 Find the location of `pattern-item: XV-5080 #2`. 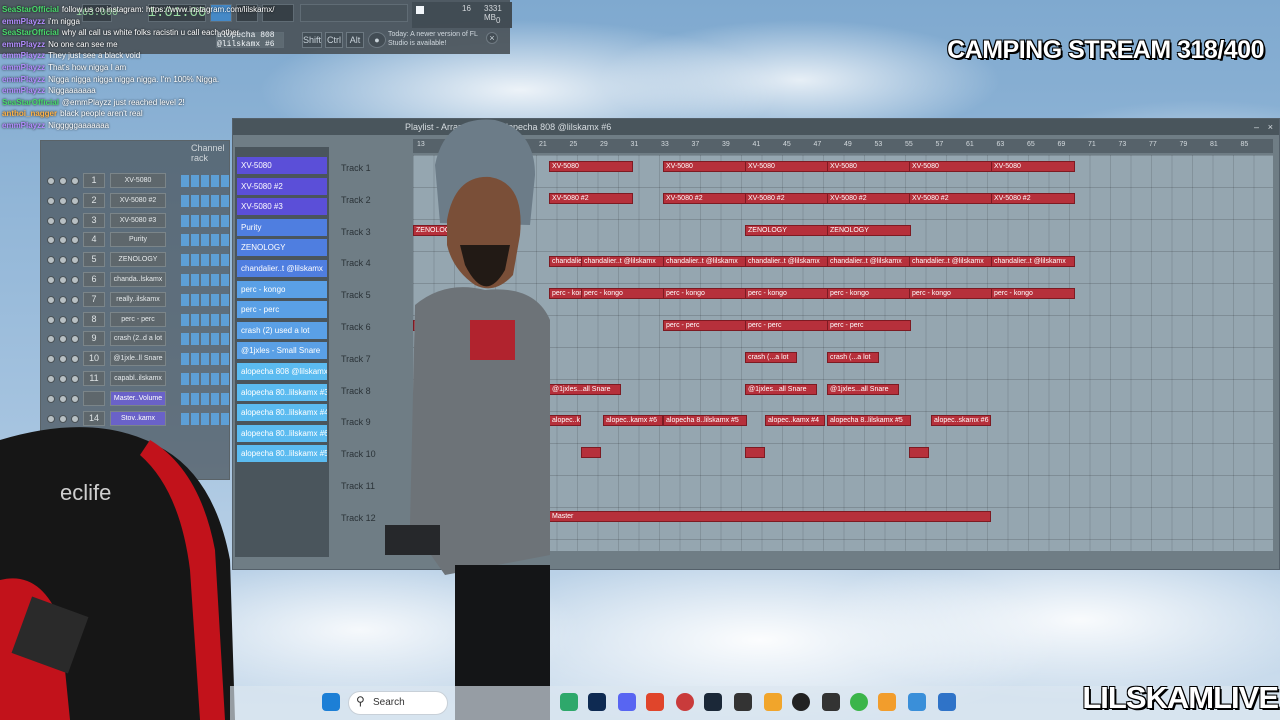

pattern-item: XV-5080 #2 is located at coordinates (282, 186).